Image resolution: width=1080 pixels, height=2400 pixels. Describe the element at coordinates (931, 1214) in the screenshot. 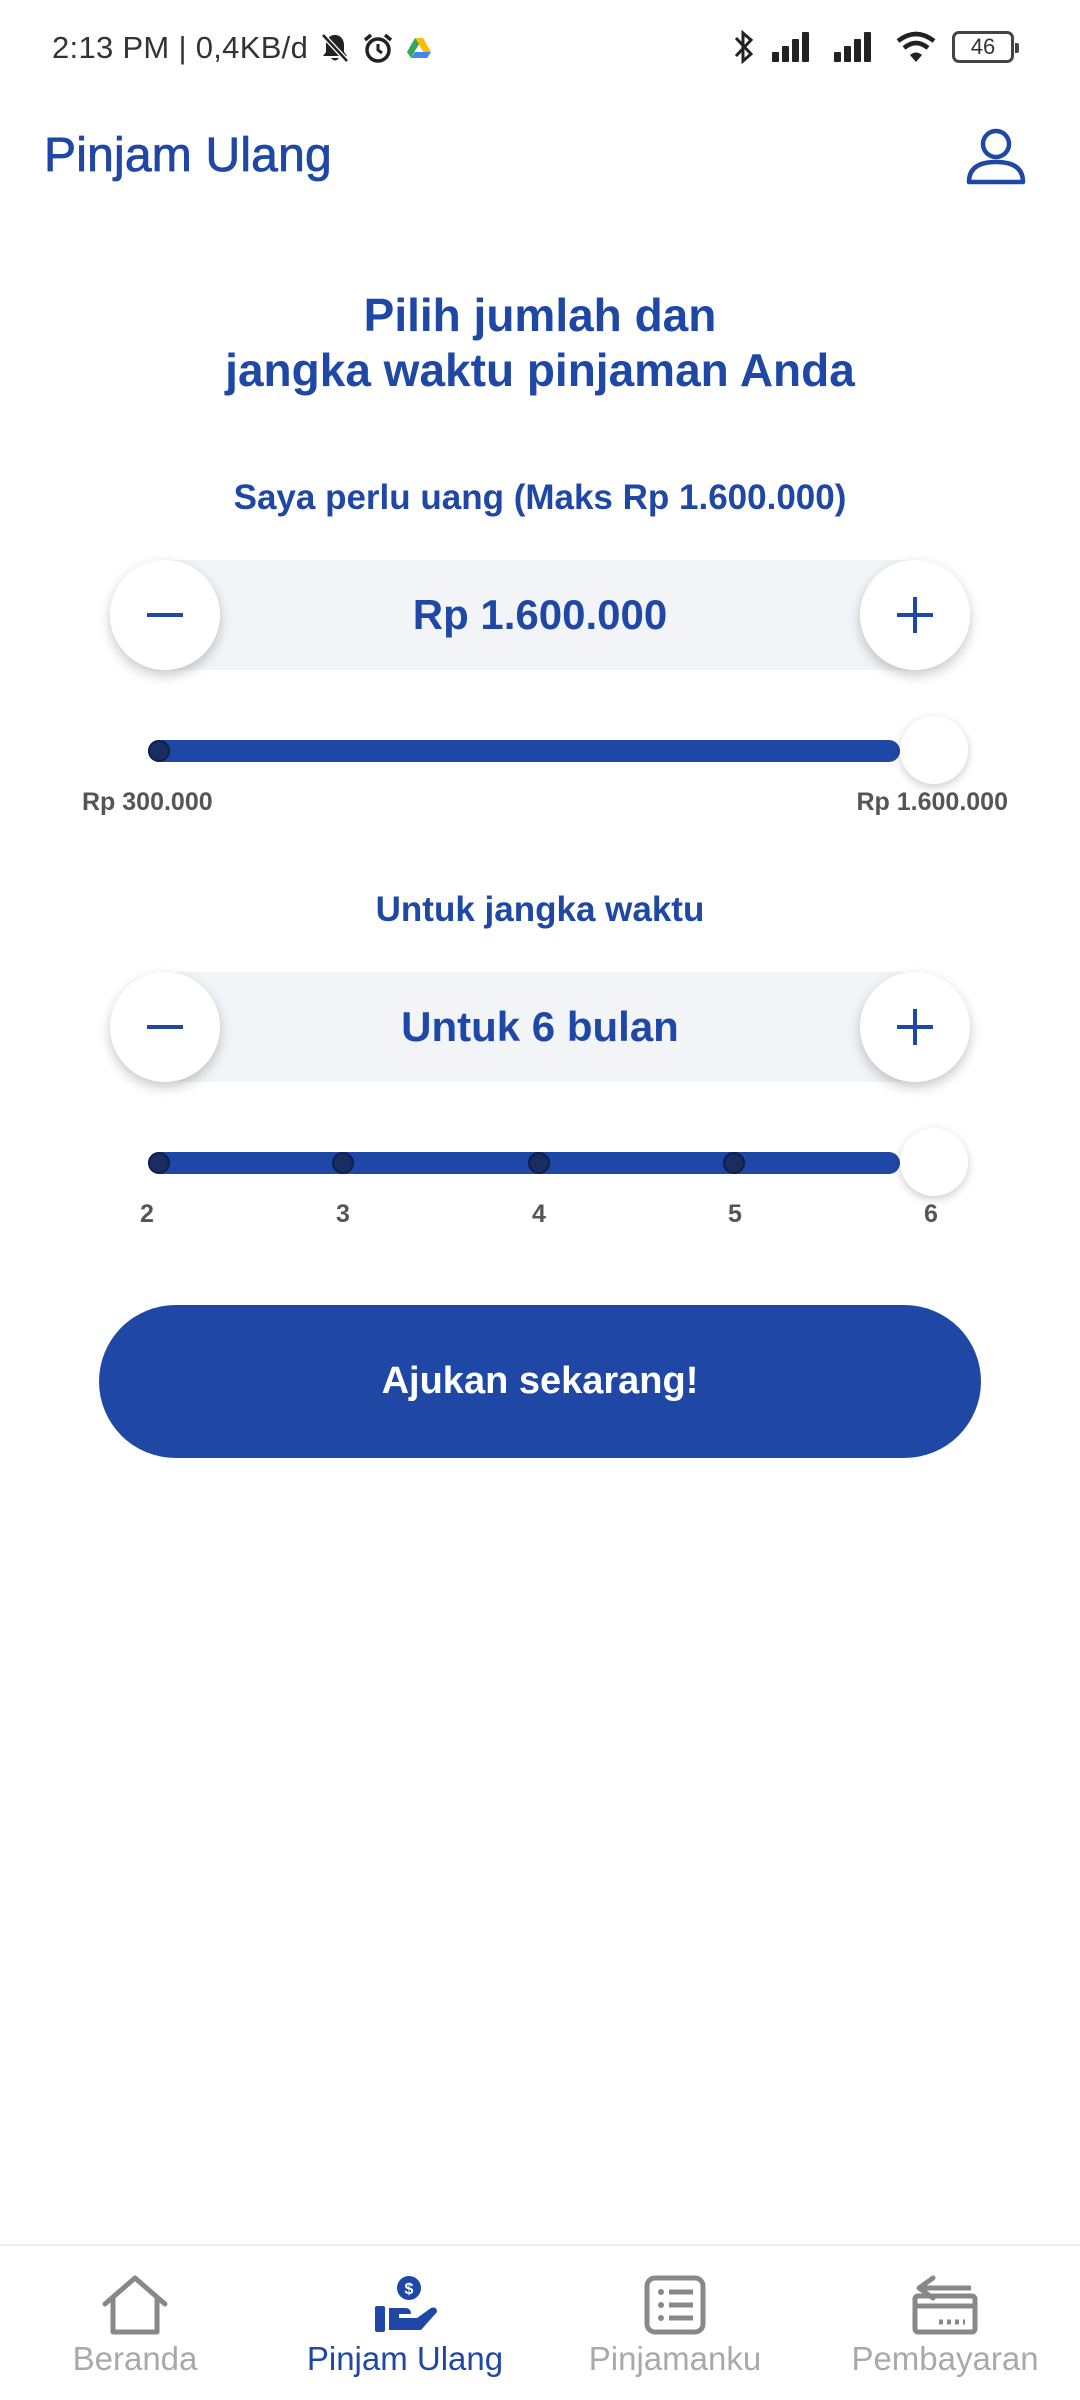

I see `term-tick-label: 6` at that location.